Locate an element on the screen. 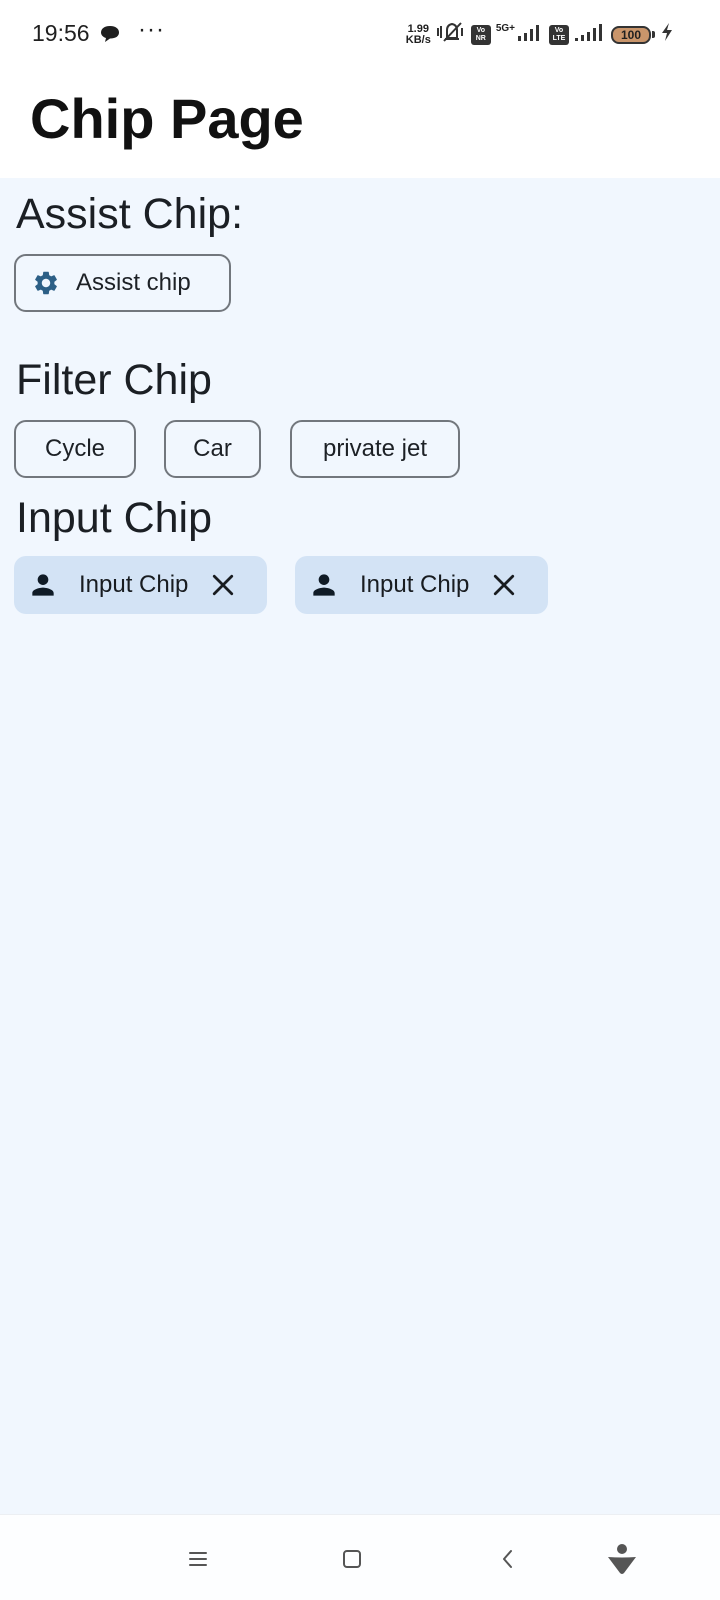  status-icons: 1.99 KB/s Vo NR 5G+ Vo LTE 100 is located at coordinates (540, 34).